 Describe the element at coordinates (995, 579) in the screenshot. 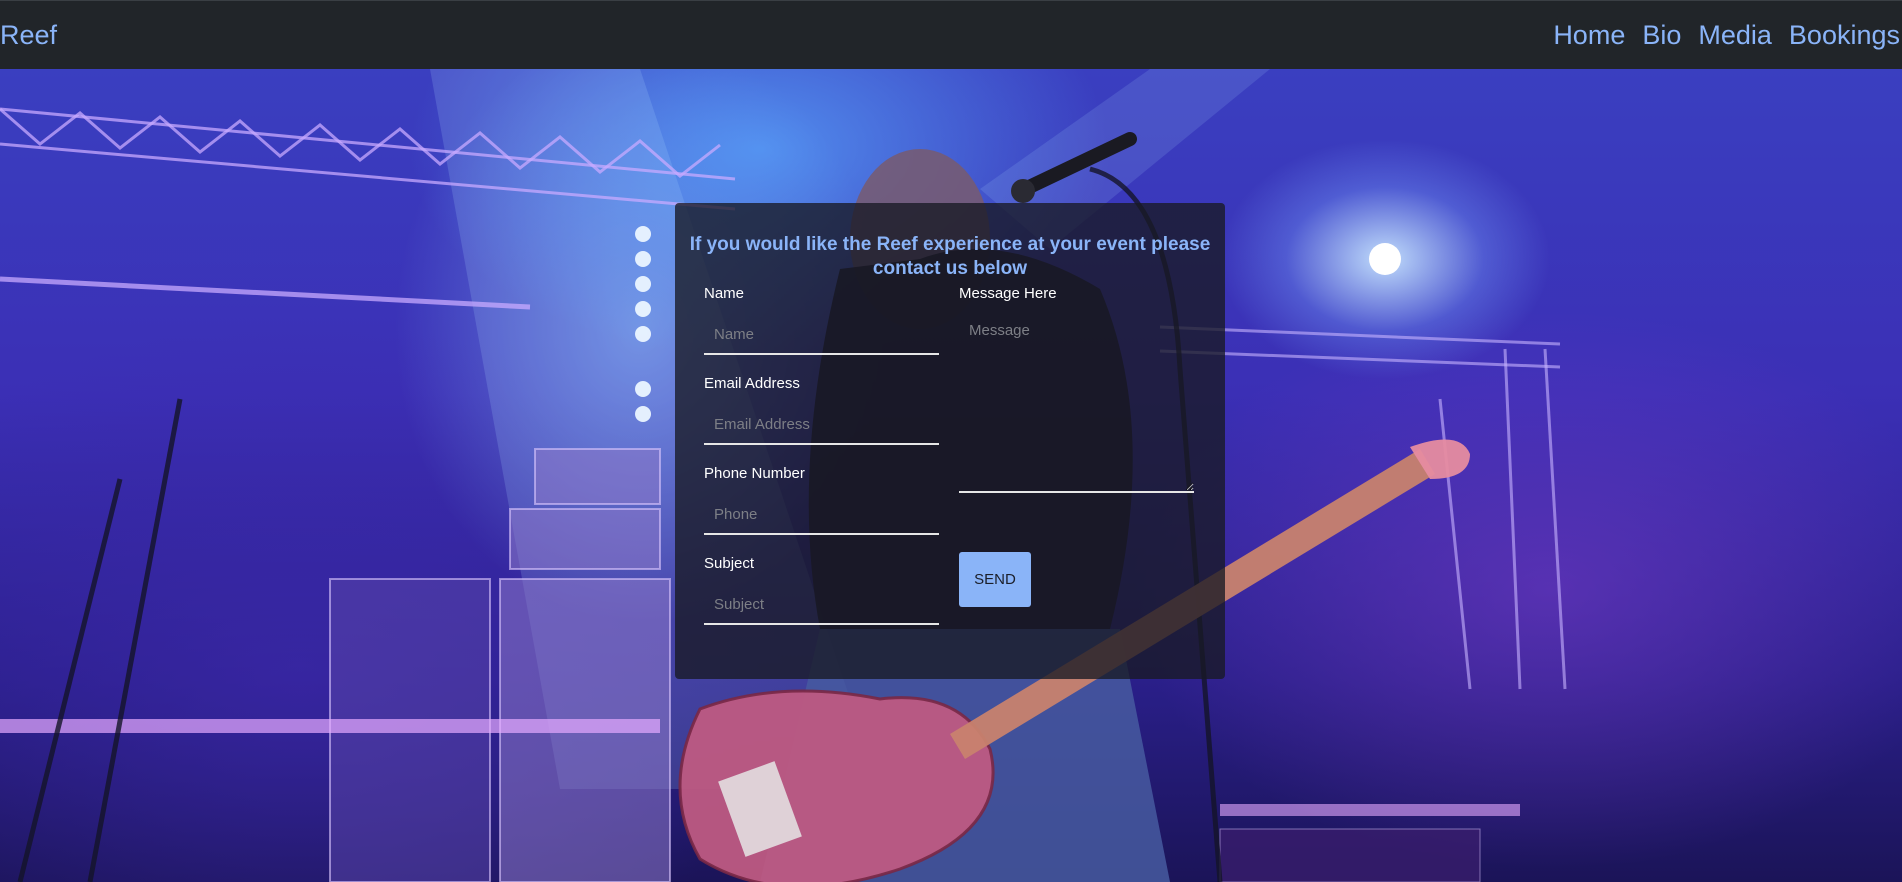

I see `send-button: SEND` at that location.